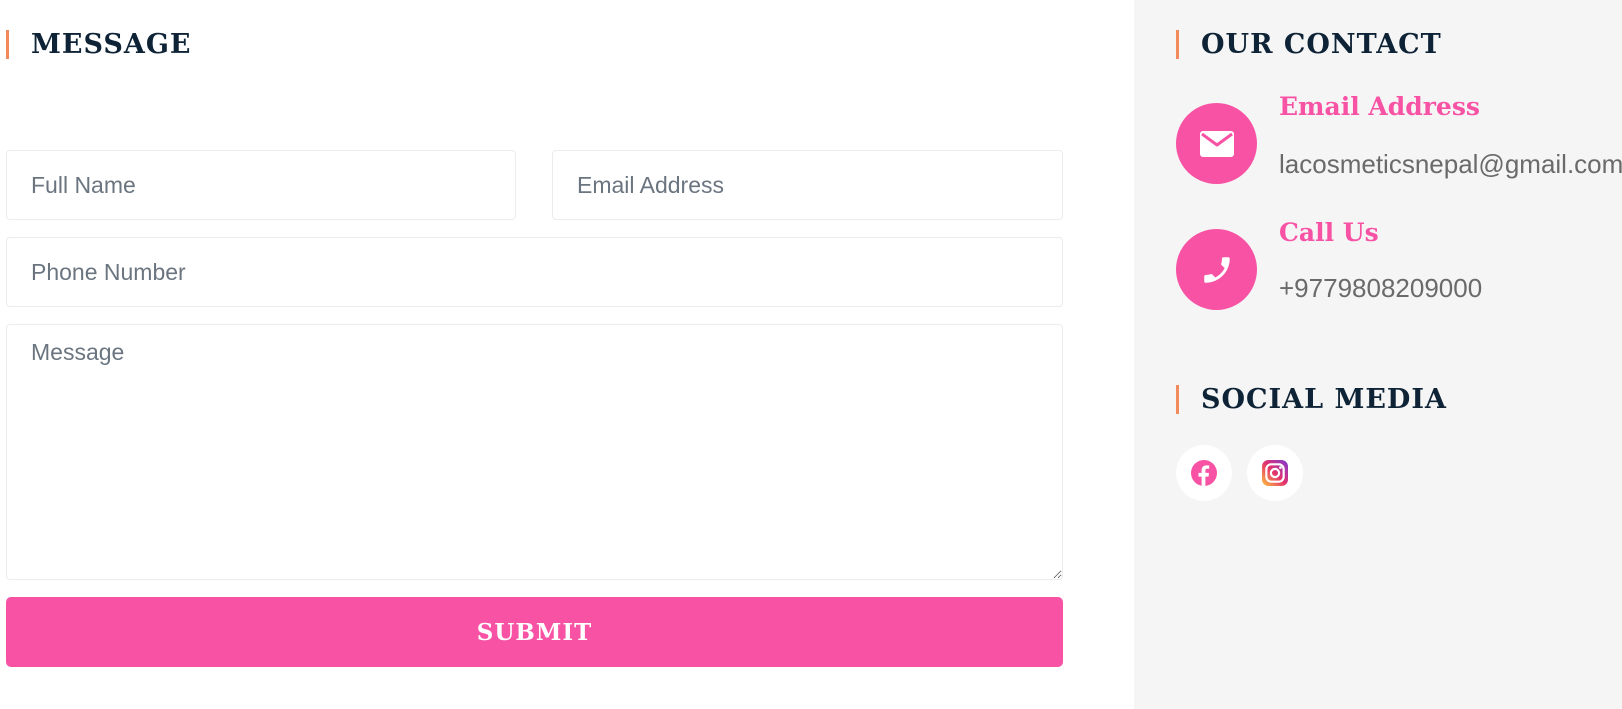  I want to click on phone-icon-circle, so click(1216, 269).